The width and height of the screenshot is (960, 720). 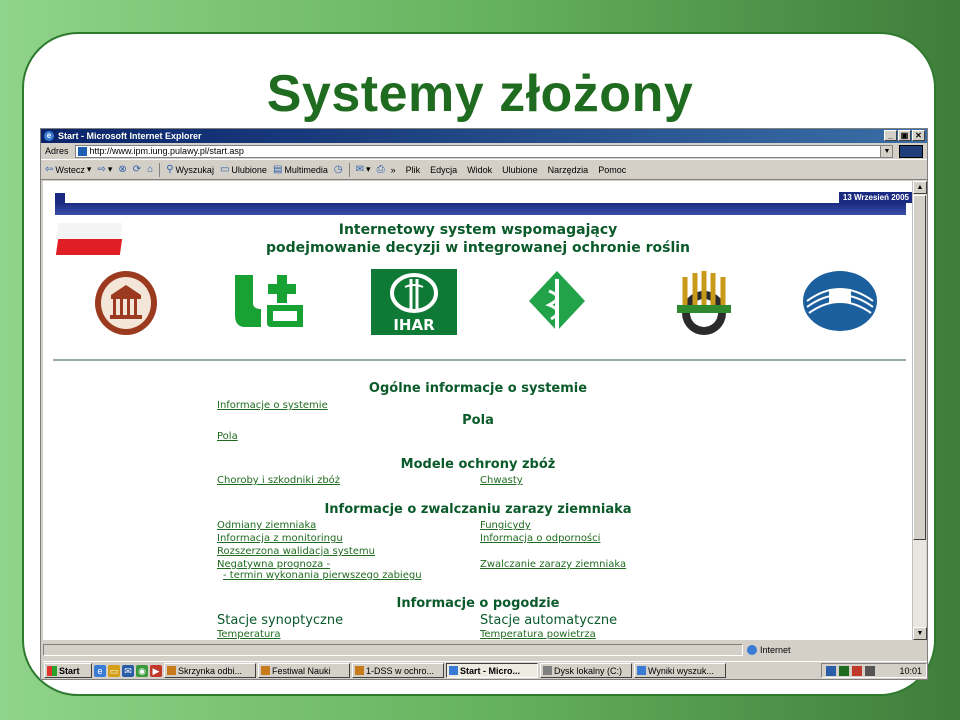 What do you see at coordinates (156, 670) in the screenshot?
I see `media-icon: ▶` at bounding box center [156, 670].